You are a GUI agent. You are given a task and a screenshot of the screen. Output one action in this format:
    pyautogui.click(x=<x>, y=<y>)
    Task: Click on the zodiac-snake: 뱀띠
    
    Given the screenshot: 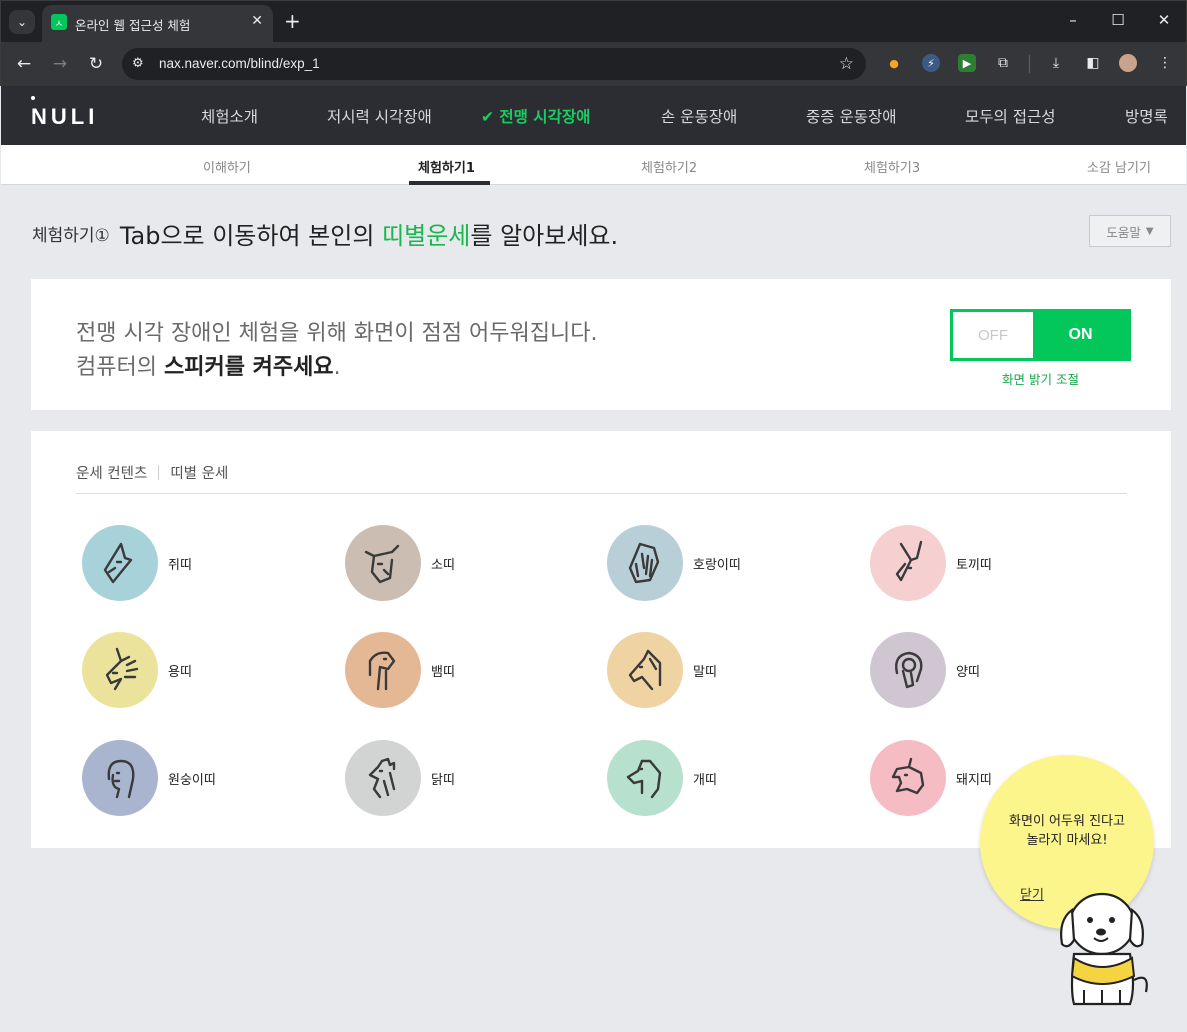 What is the action you would take?
    pyautogui.click(x=400, y=670)
    